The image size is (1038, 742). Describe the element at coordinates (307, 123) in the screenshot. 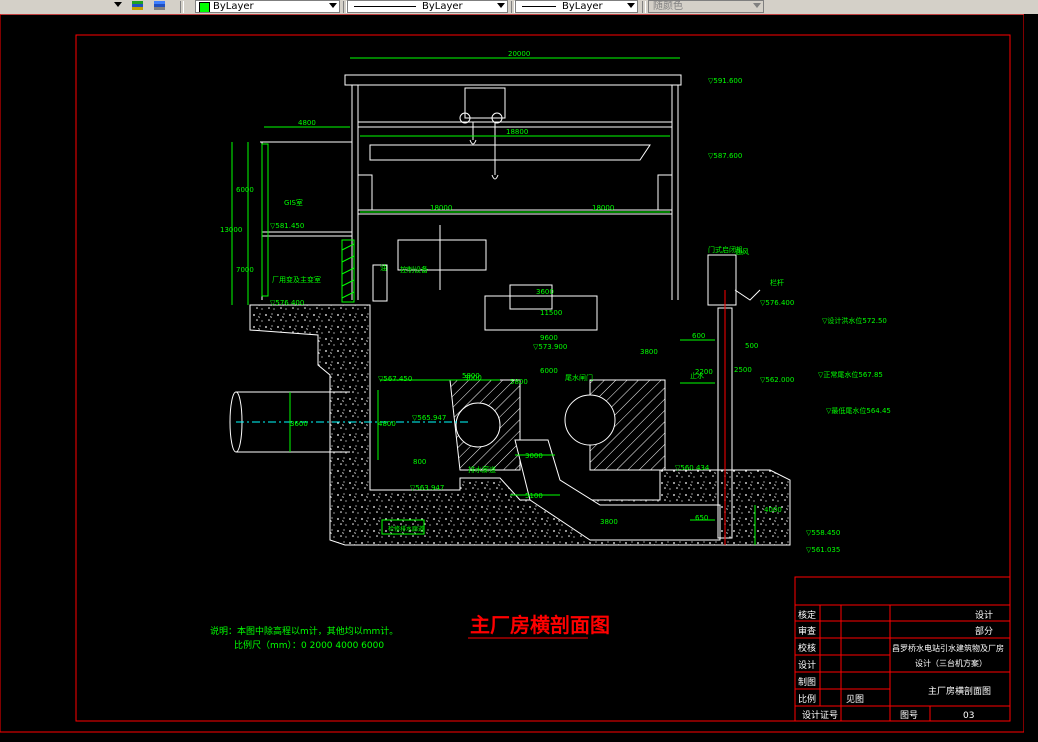

I see `dim-left-annex: 4800` at that location.